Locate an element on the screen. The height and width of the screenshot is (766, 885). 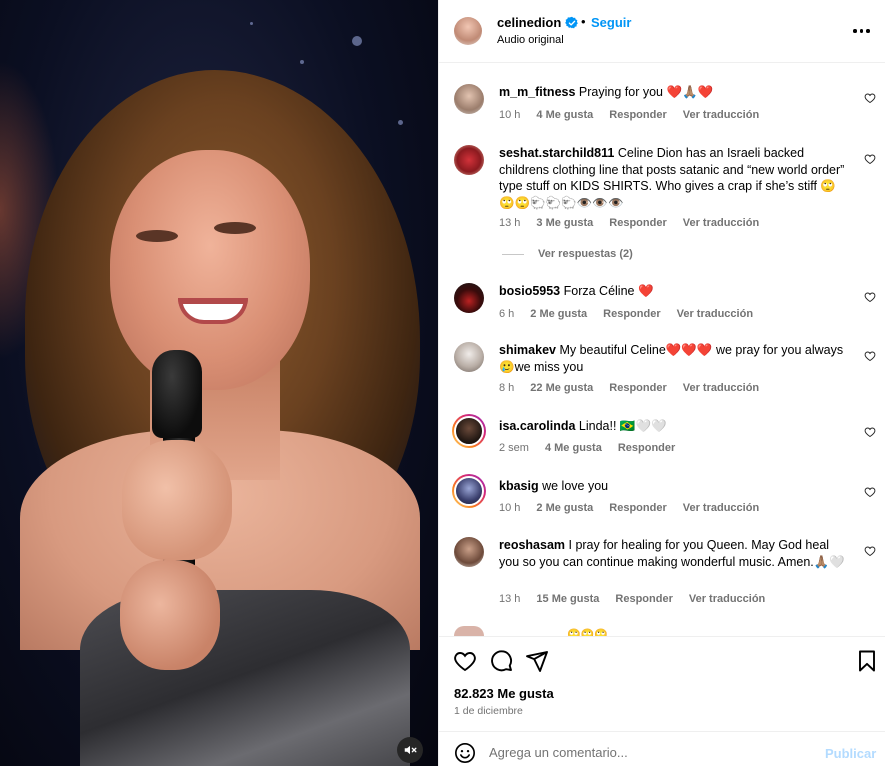
post-actions: 82.823 Me gusta 1 de diciembre is located at coordinates (662, 683).